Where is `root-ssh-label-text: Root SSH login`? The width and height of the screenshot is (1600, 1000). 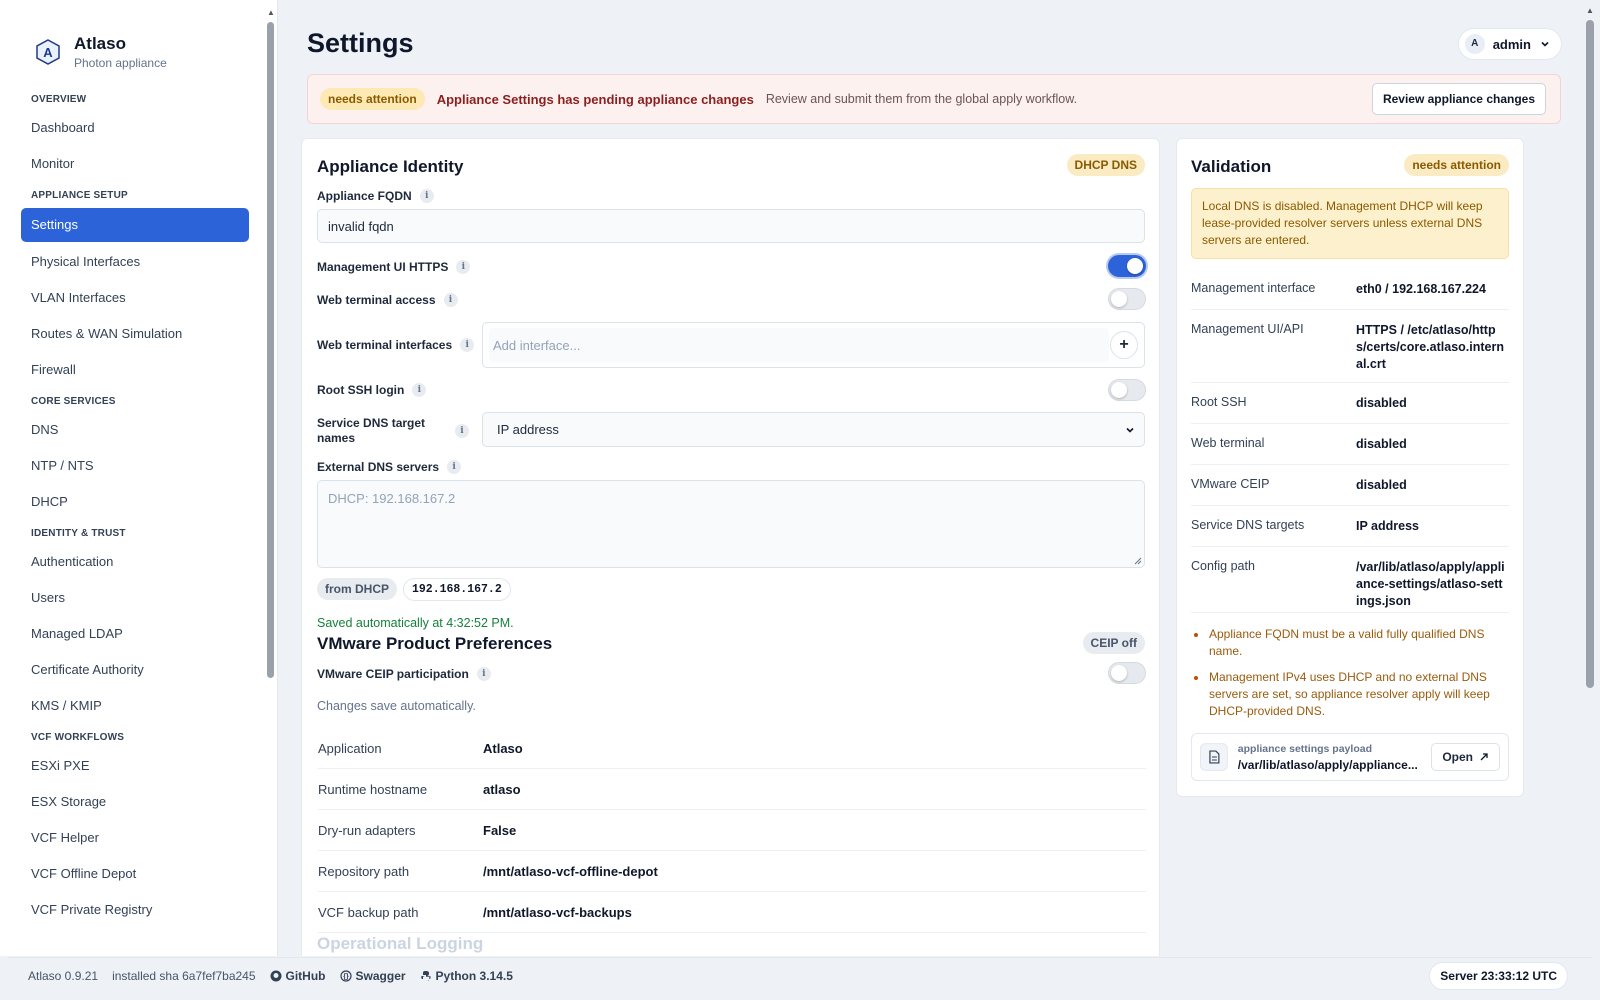
root-ssh-label-text: Root SSH login is located at coordinates (361, 390).